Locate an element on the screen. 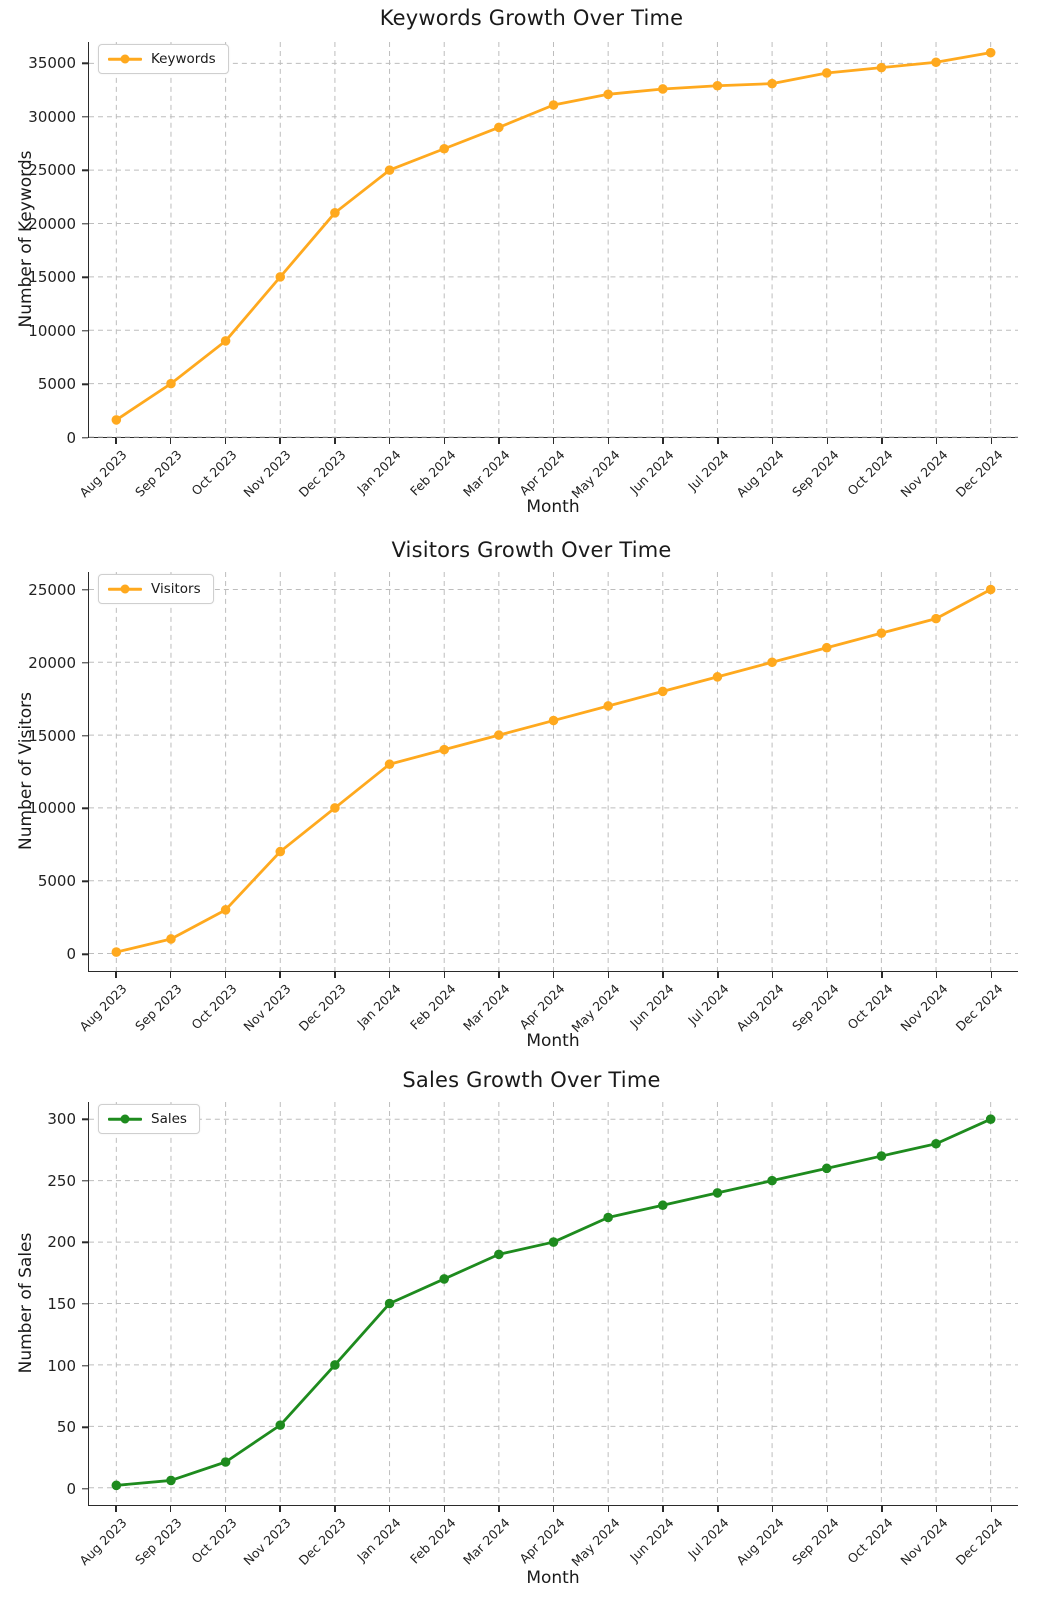 The image size is (1063, 1600). legend-swatch-keywords is located at coordinates (125, 59).